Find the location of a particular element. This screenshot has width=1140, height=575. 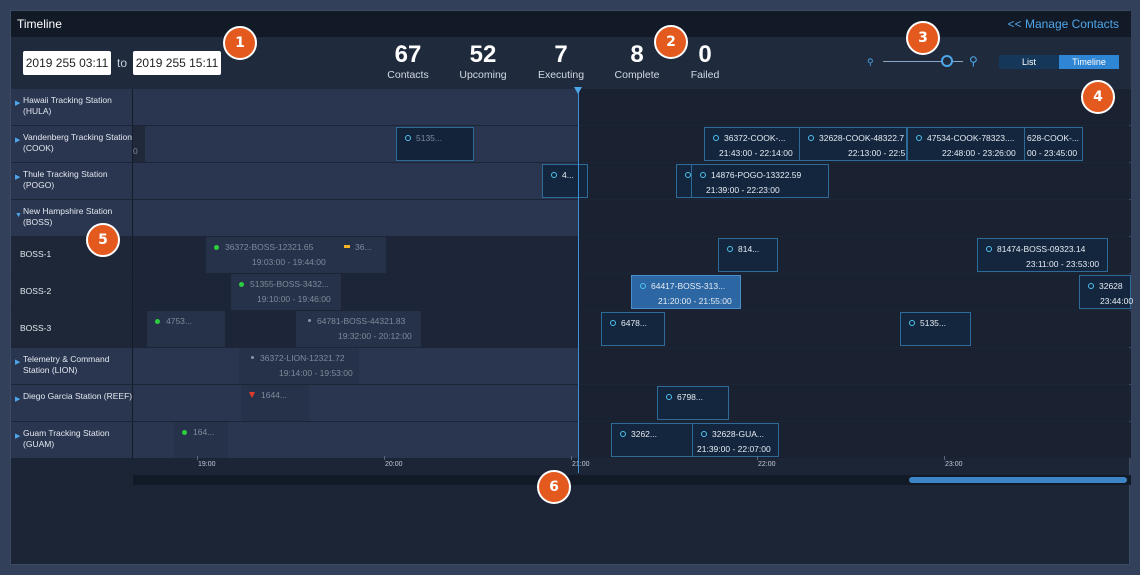

station-name: Vandenberg Tracking Station (COOK) is located at coordinates (77, 142).